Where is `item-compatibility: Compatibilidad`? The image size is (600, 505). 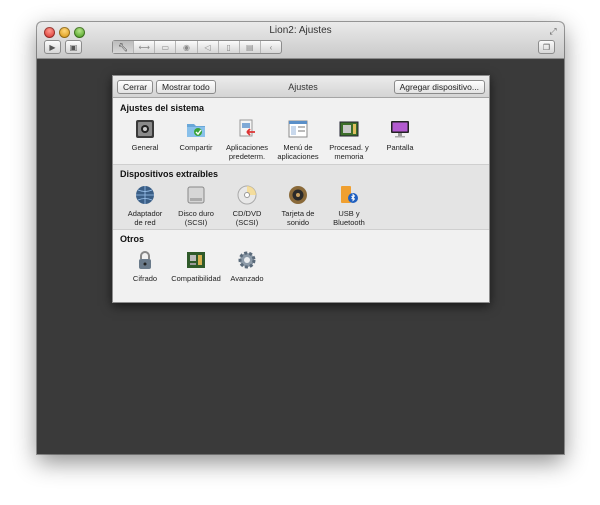
item-compatibility: Compatibilidad is located at coordinates (196, 266).